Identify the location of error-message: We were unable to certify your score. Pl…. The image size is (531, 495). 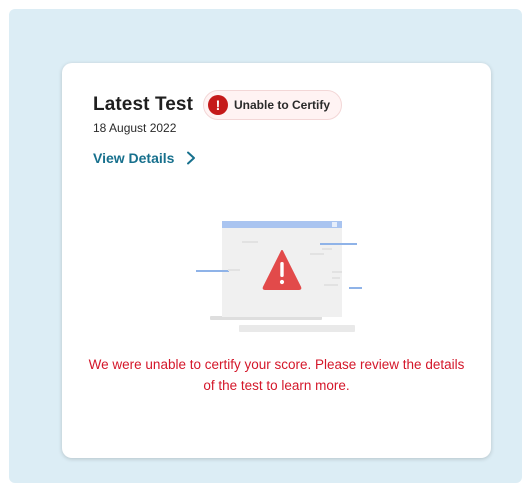
(276, 375).